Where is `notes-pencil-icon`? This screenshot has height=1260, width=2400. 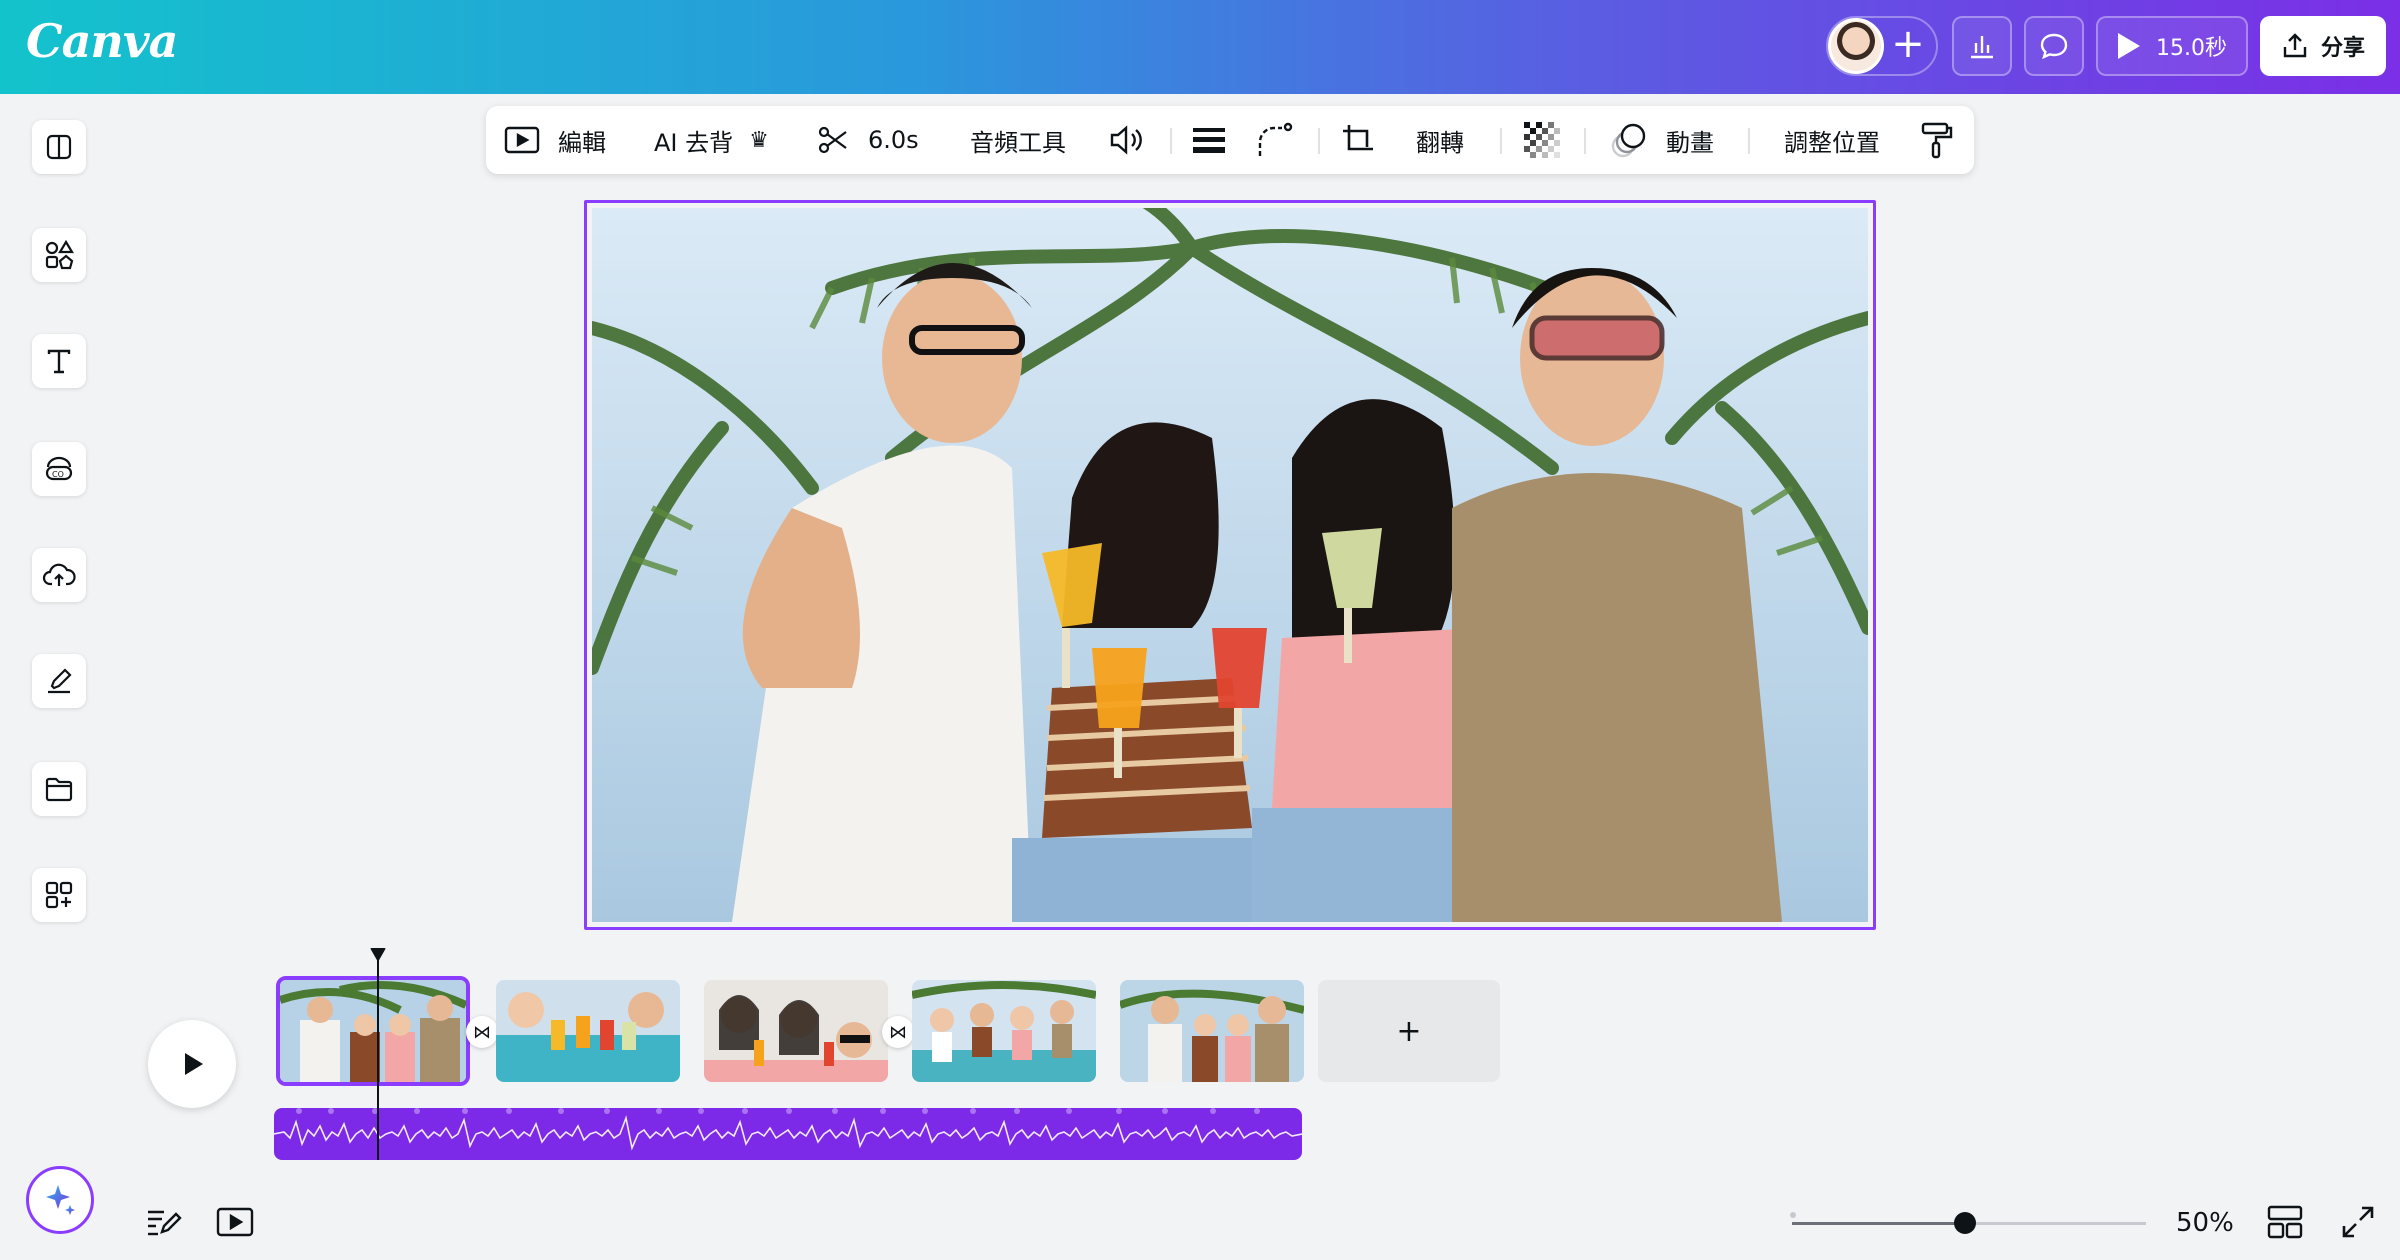
notes-pencil-icon is located at coordinates (165, 1223).